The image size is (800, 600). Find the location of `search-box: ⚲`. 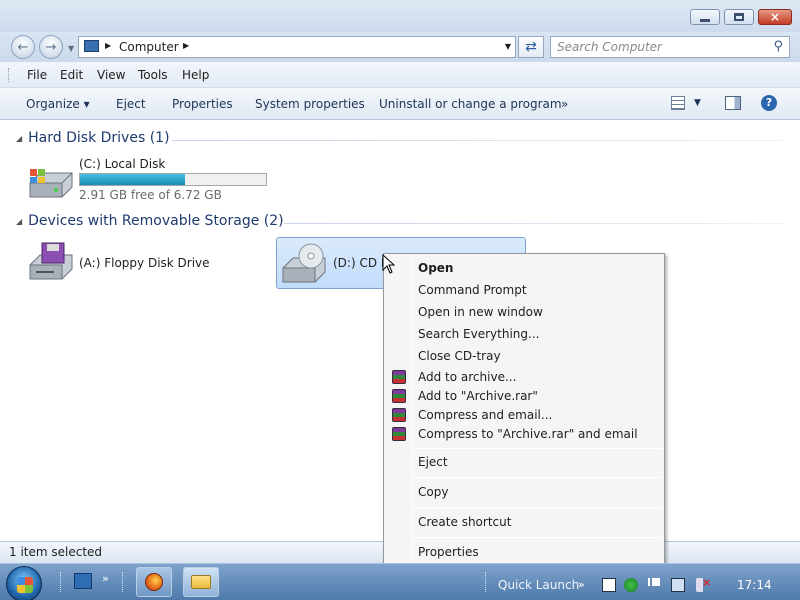

search-box: ⚲ is located at coordinates (670, 47).